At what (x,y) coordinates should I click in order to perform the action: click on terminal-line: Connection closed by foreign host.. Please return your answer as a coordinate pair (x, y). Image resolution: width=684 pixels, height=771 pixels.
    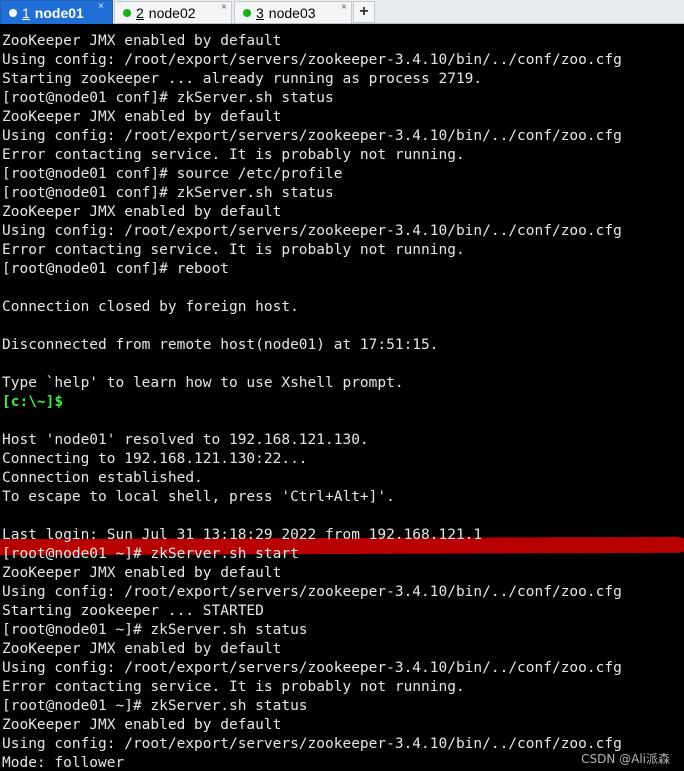
    Looking at the image, I should click on (150, 307).